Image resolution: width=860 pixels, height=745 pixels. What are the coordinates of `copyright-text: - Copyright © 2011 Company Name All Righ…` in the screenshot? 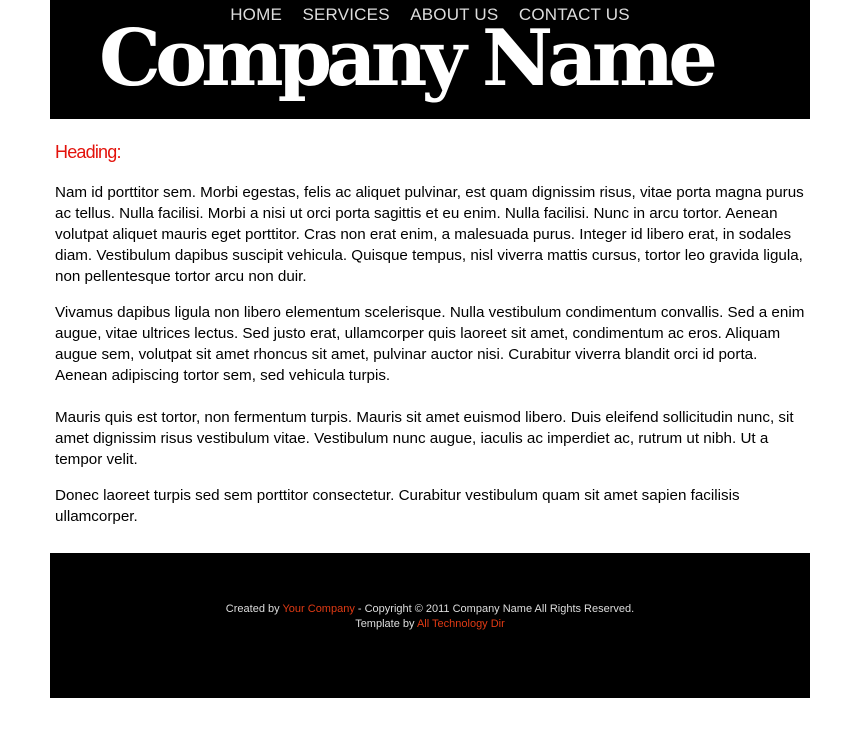 It's located at (494, 609).